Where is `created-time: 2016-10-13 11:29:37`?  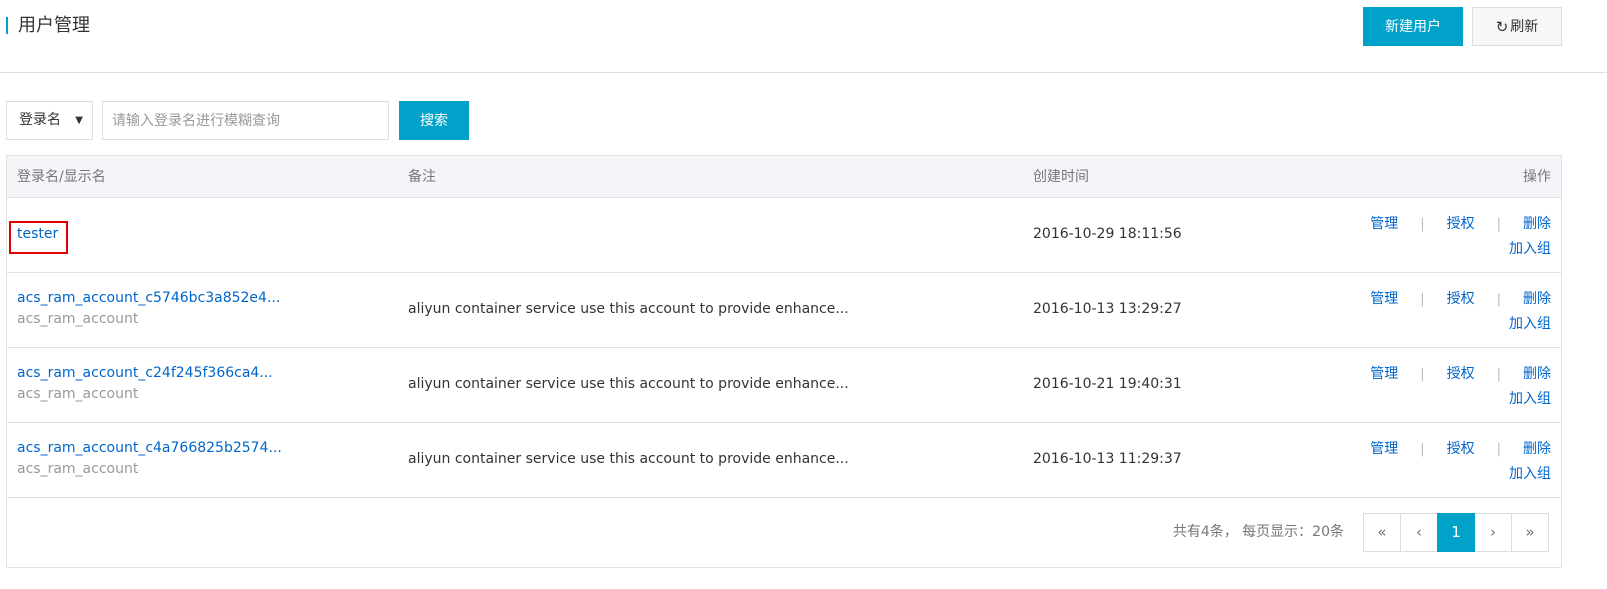
created-time: 2016-10-13 11:29:37 is located at coordinates (1107, 459).